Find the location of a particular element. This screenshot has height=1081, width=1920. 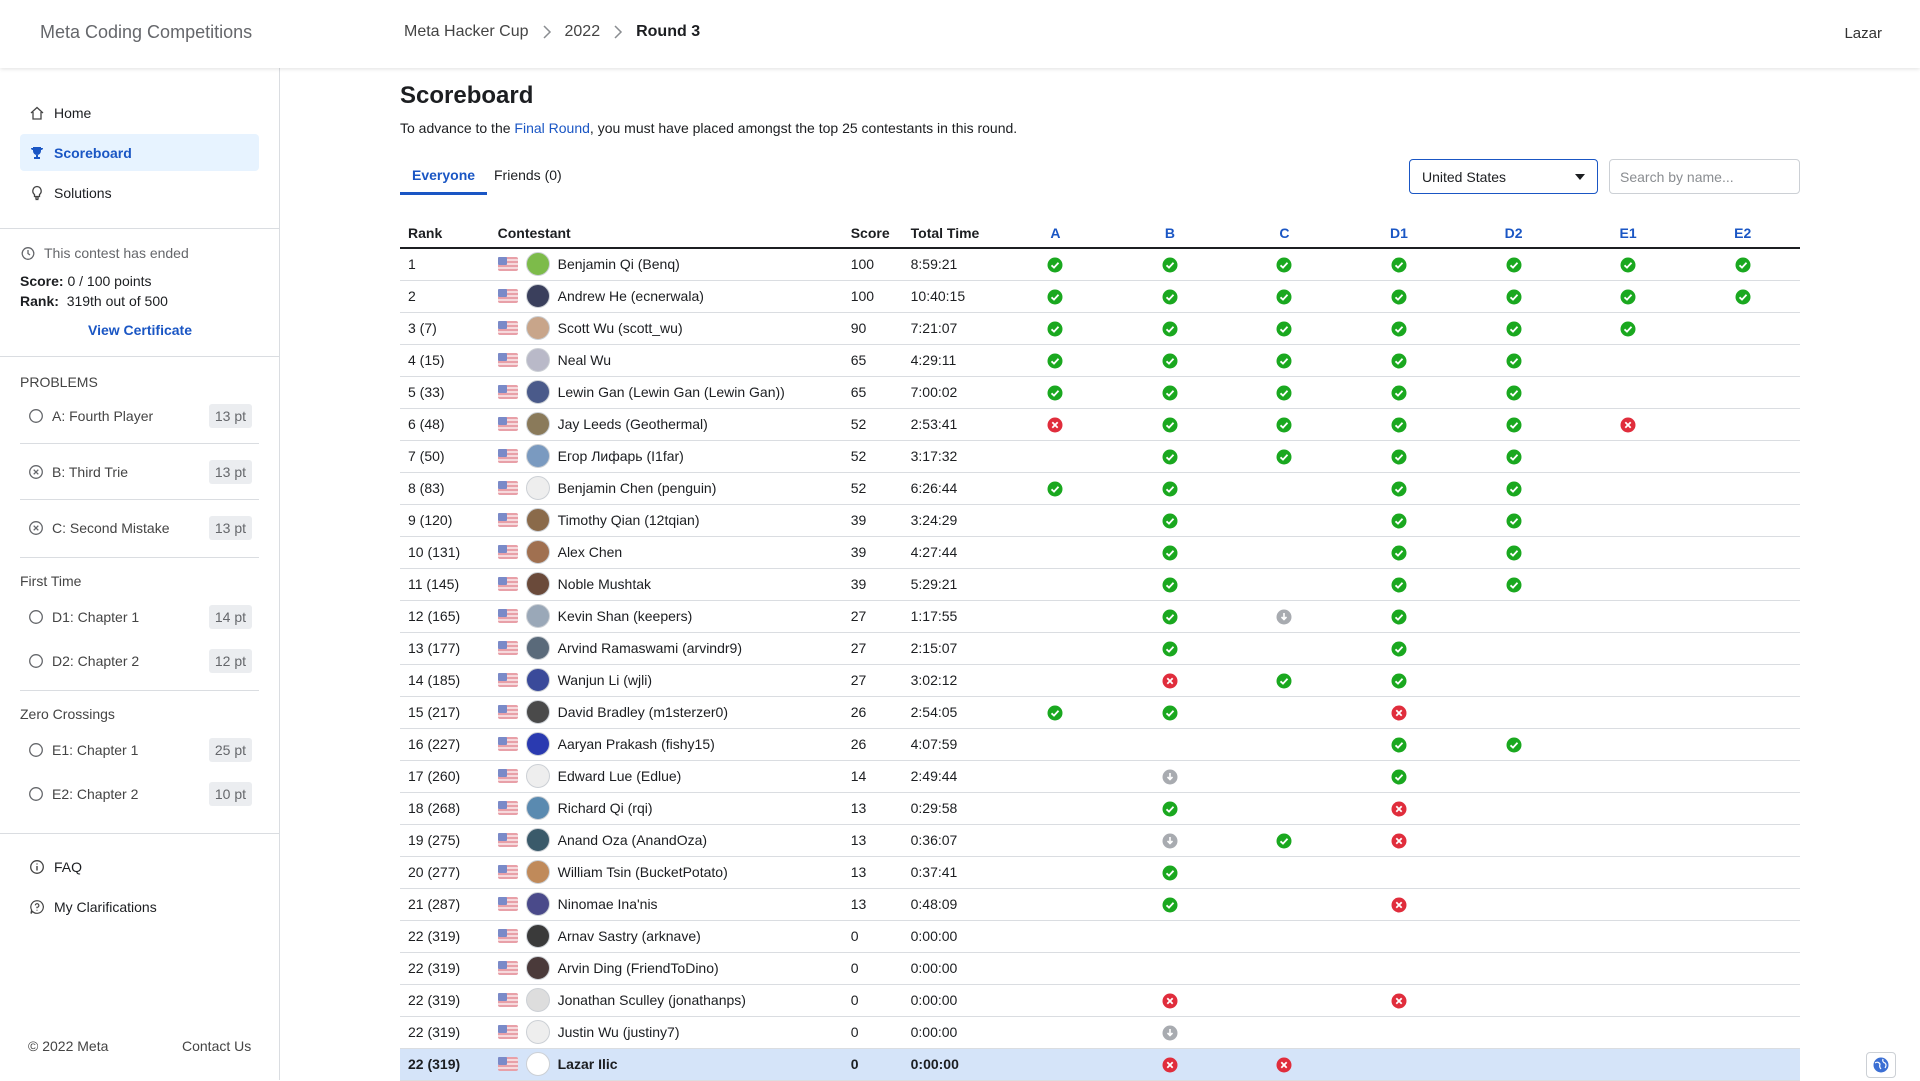

contestant-cell: Arvin Ding (FriendToDino) is located at coordinates (666, 968).